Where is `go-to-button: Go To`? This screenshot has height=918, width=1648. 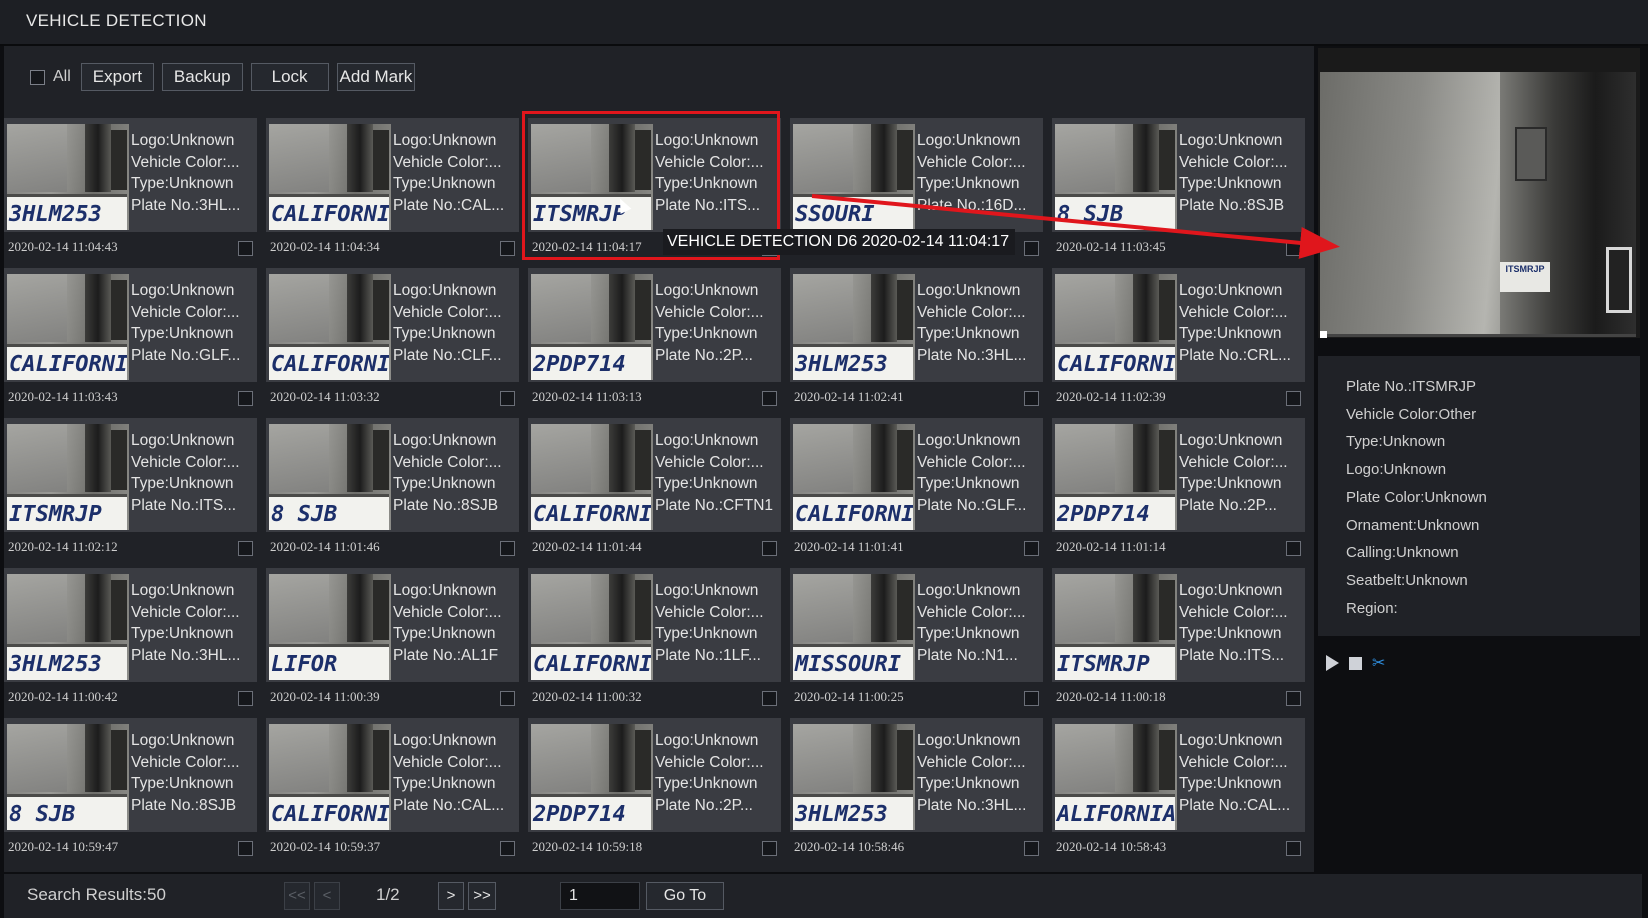
go-to-button: Go To is located at coordinates (685, 896).